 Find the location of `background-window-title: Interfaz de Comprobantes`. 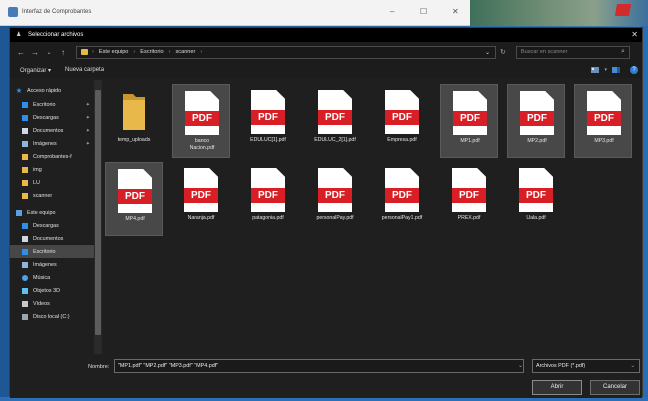

background-window-title: Interfaz de Comprobantes is located at coordinates (57, 12).